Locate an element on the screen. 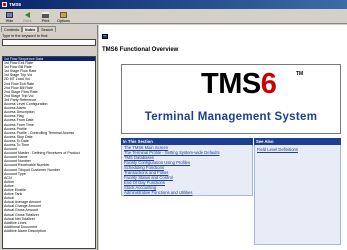 The image size is (347, 250). app-icon is located at coordinates (4, 4).